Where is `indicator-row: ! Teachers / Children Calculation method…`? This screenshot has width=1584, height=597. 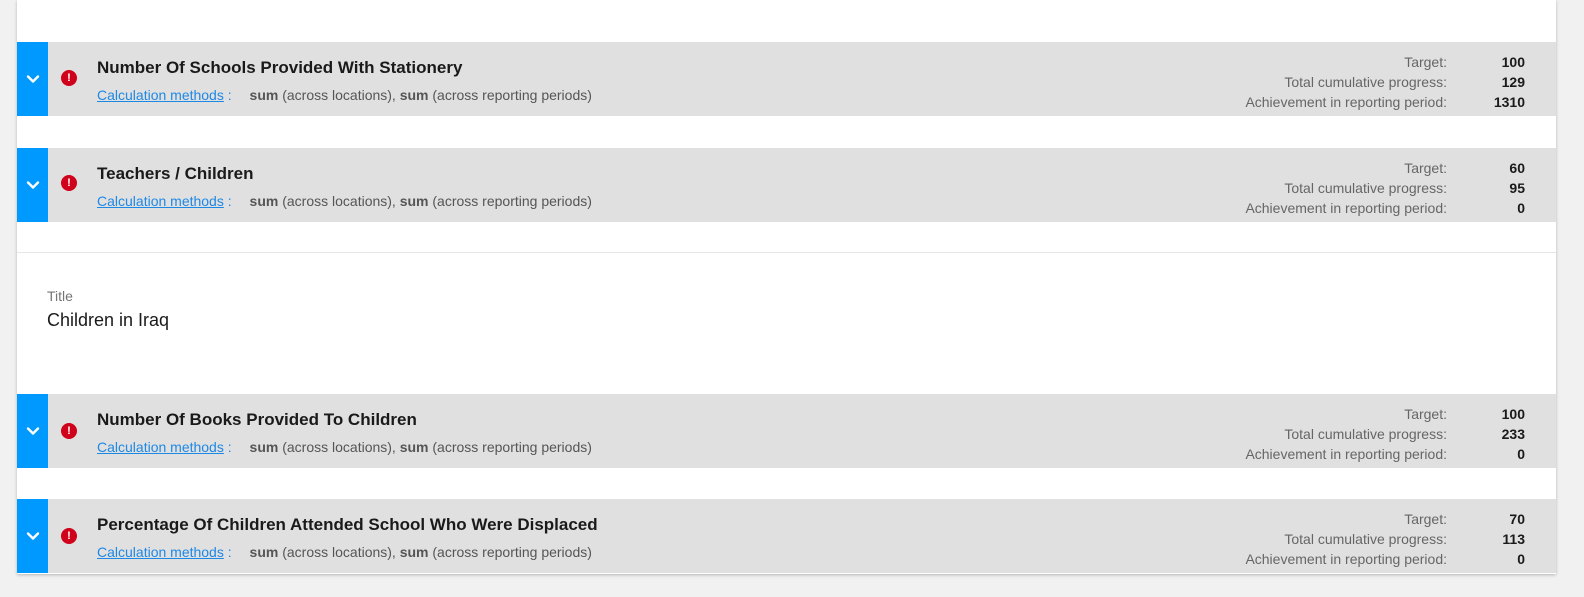 indicator-row: ! Teachers / Children Calculation method… is located at coordinates (786, 185).